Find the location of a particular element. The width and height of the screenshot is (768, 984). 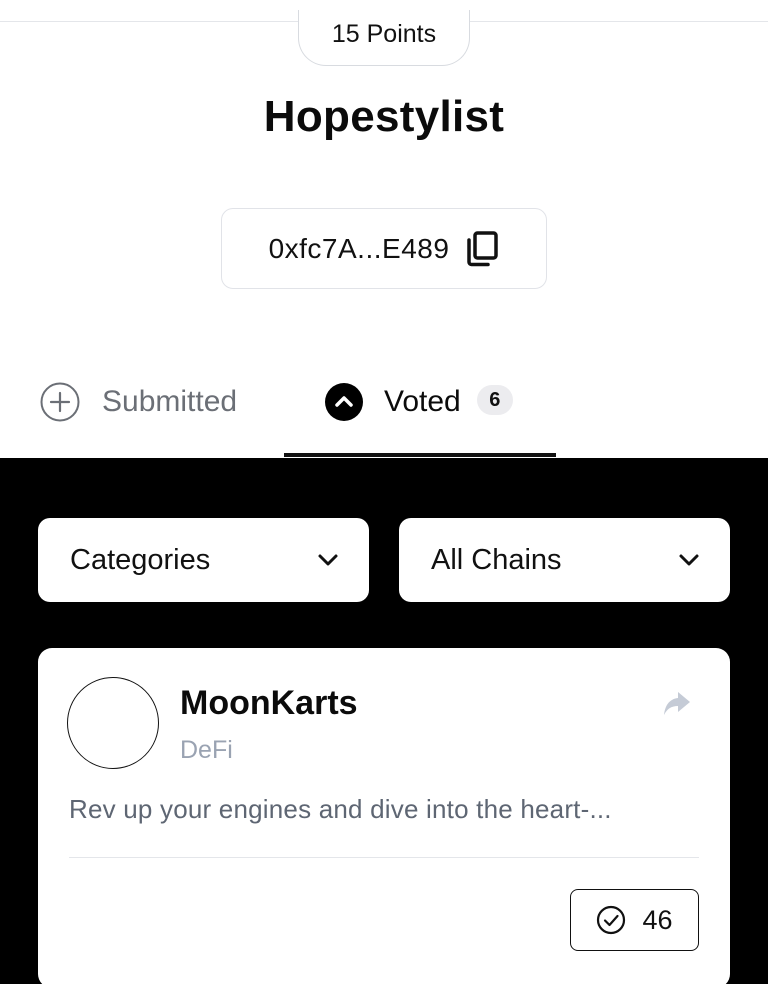

project-name: MoonKarts is located at coordinates (269, 703).